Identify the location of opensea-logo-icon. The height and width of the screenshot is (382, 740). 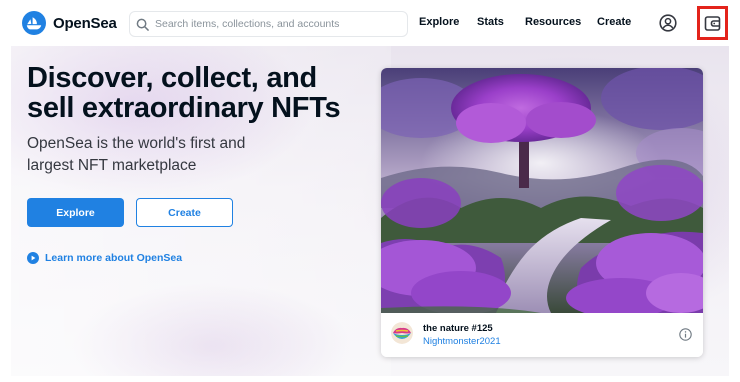
(34, 23).